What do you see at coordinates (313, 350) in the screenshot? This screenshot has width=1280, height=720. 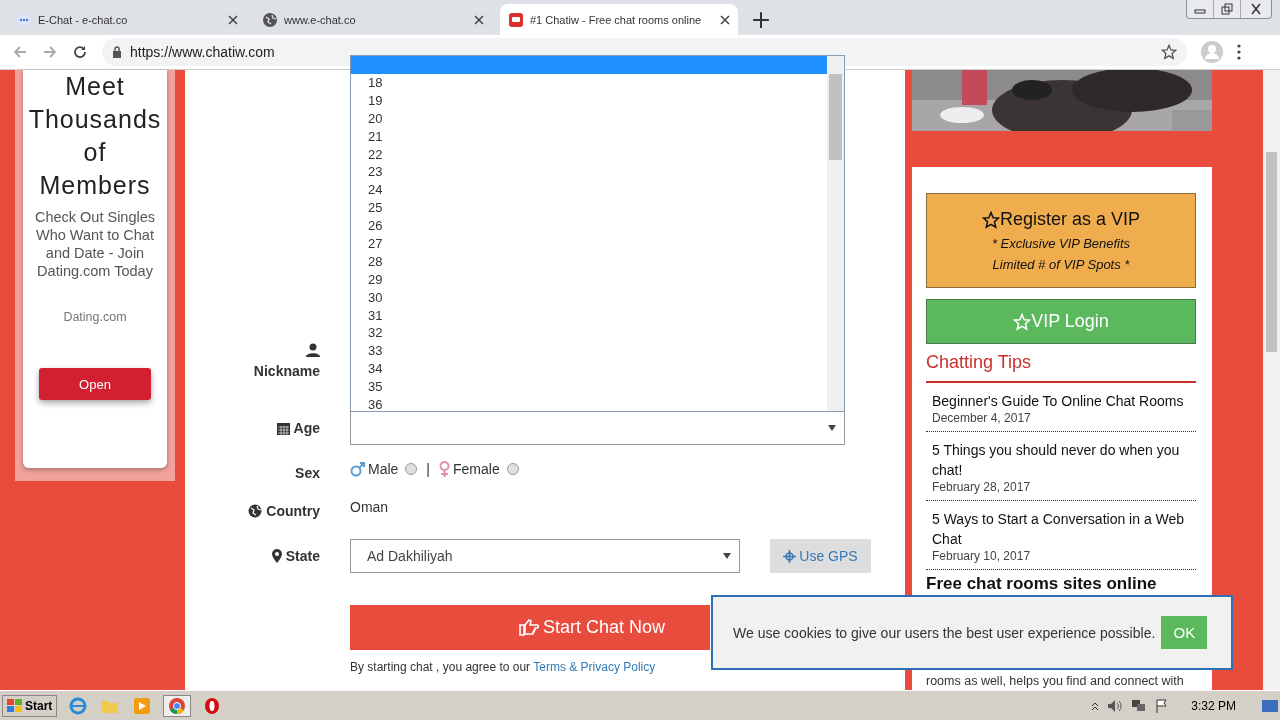 I see `person-icon` at bounding box center [313, 350].